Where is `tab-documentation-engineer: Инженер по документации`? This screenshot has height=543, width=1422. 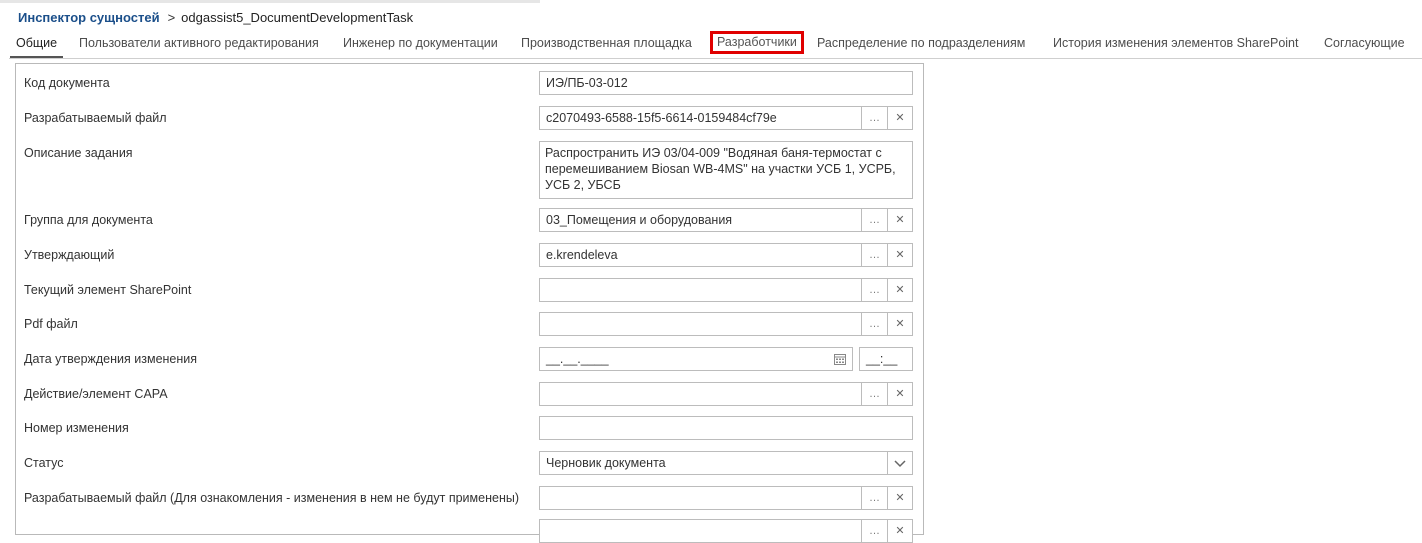 tab-documentation-engineer: Инженер по документации is located at coordinates (420, 43).